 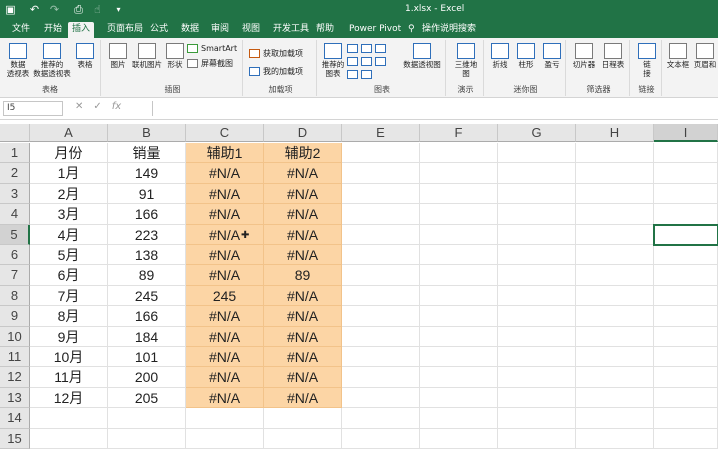 I want to click on cell-g15, so click(x=537, y=438).